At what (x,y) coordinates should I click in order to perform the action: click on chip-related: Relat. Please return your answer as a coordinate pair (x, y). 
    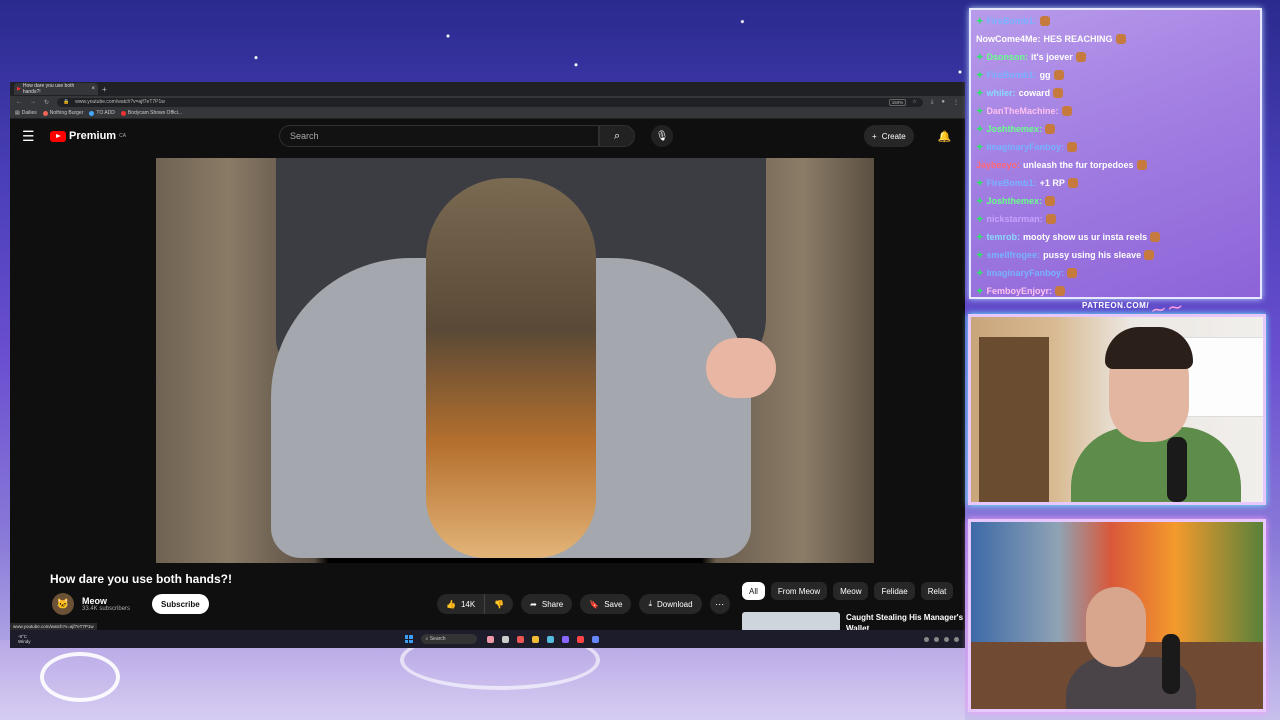
    Looking at the image, I should click on (937, 591).